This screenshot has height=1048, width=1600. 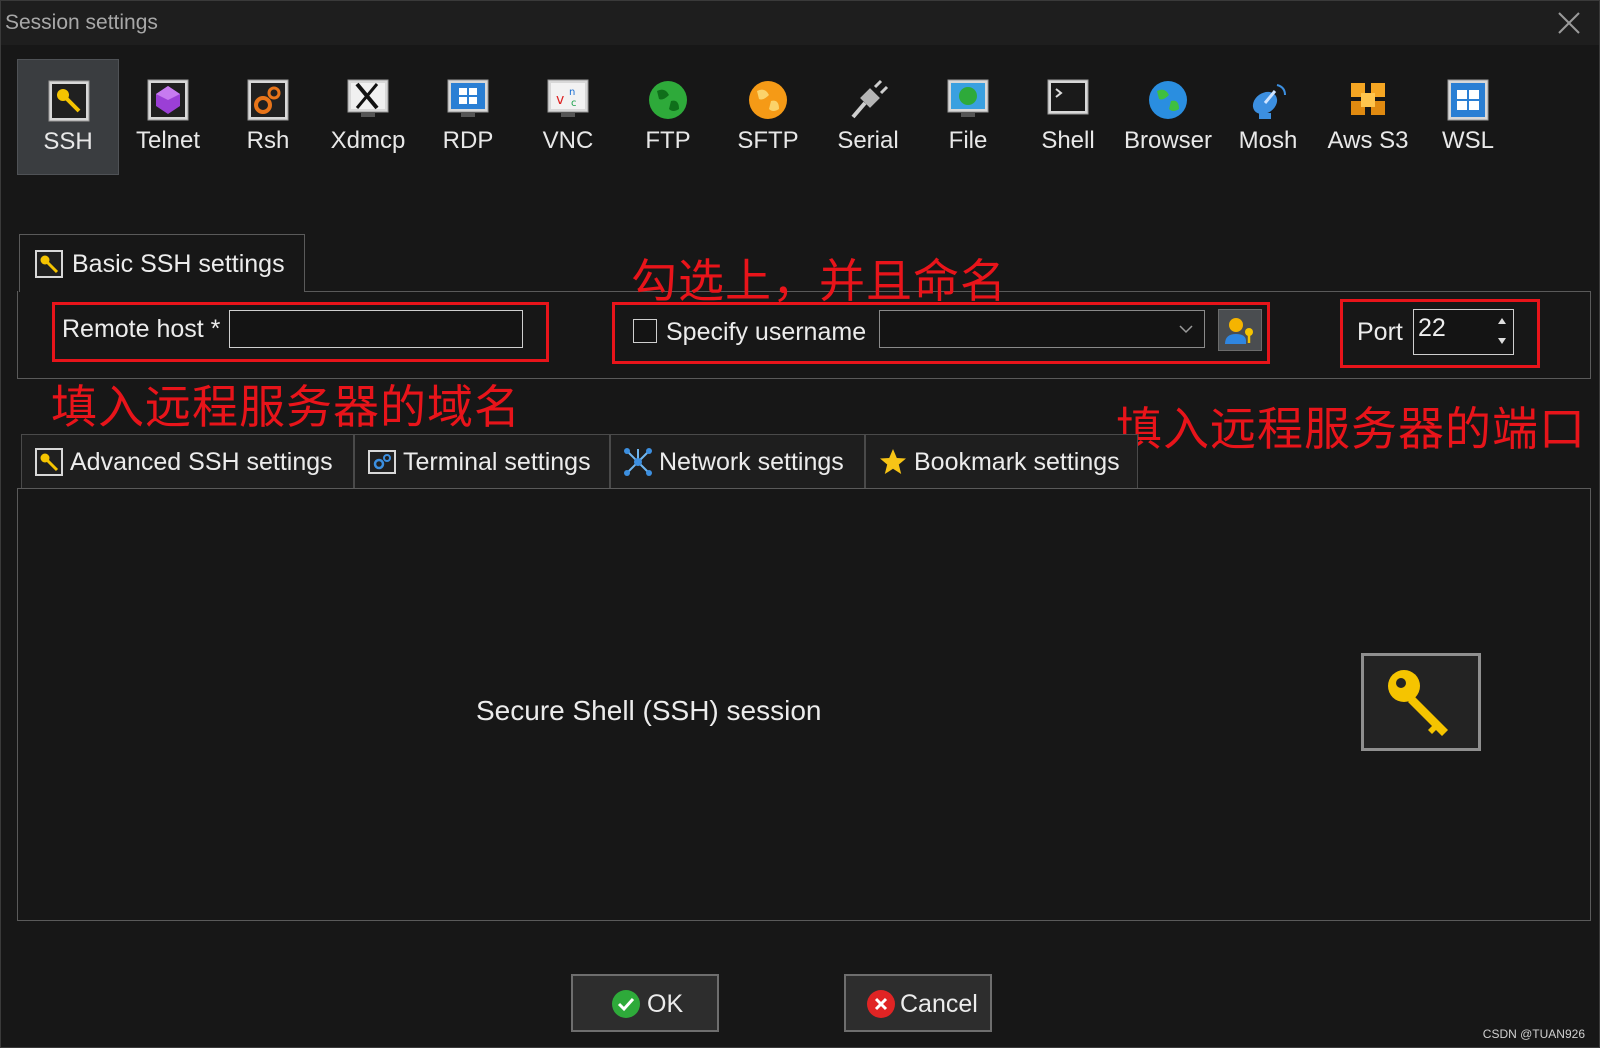 I want to click on protocol-vnc: v n c VNC, so click(x=568, y=117).